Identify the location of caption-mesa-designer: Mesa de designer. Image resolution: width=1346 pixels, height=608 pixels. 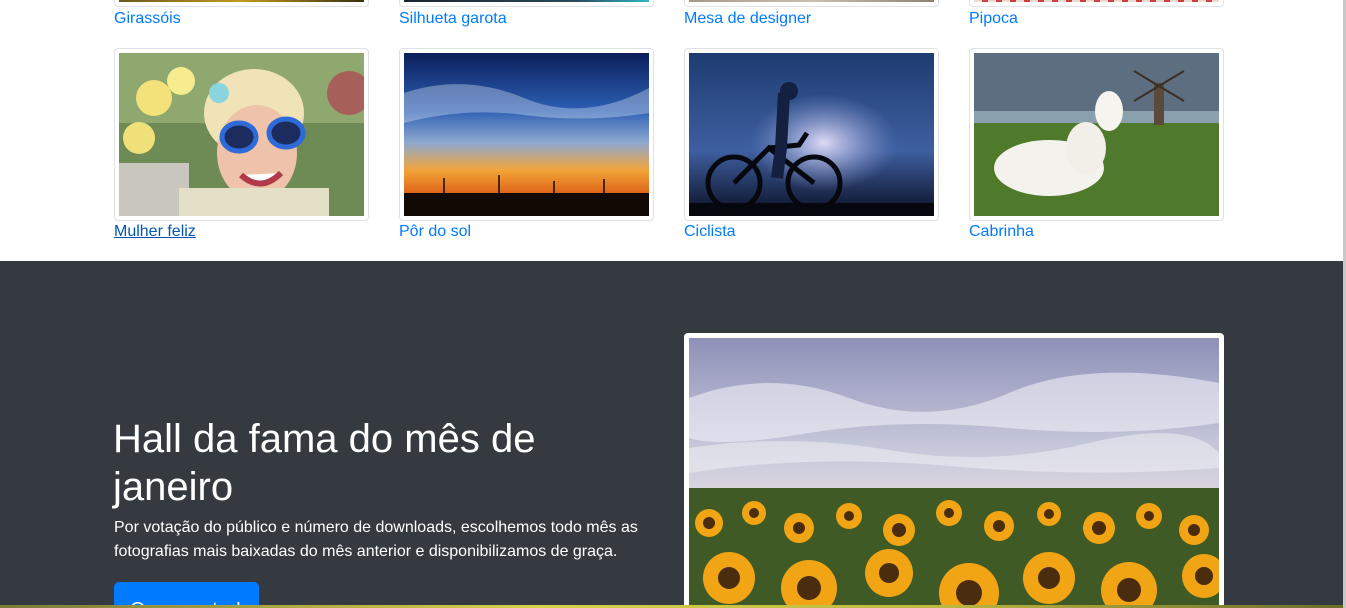
(747, 19).